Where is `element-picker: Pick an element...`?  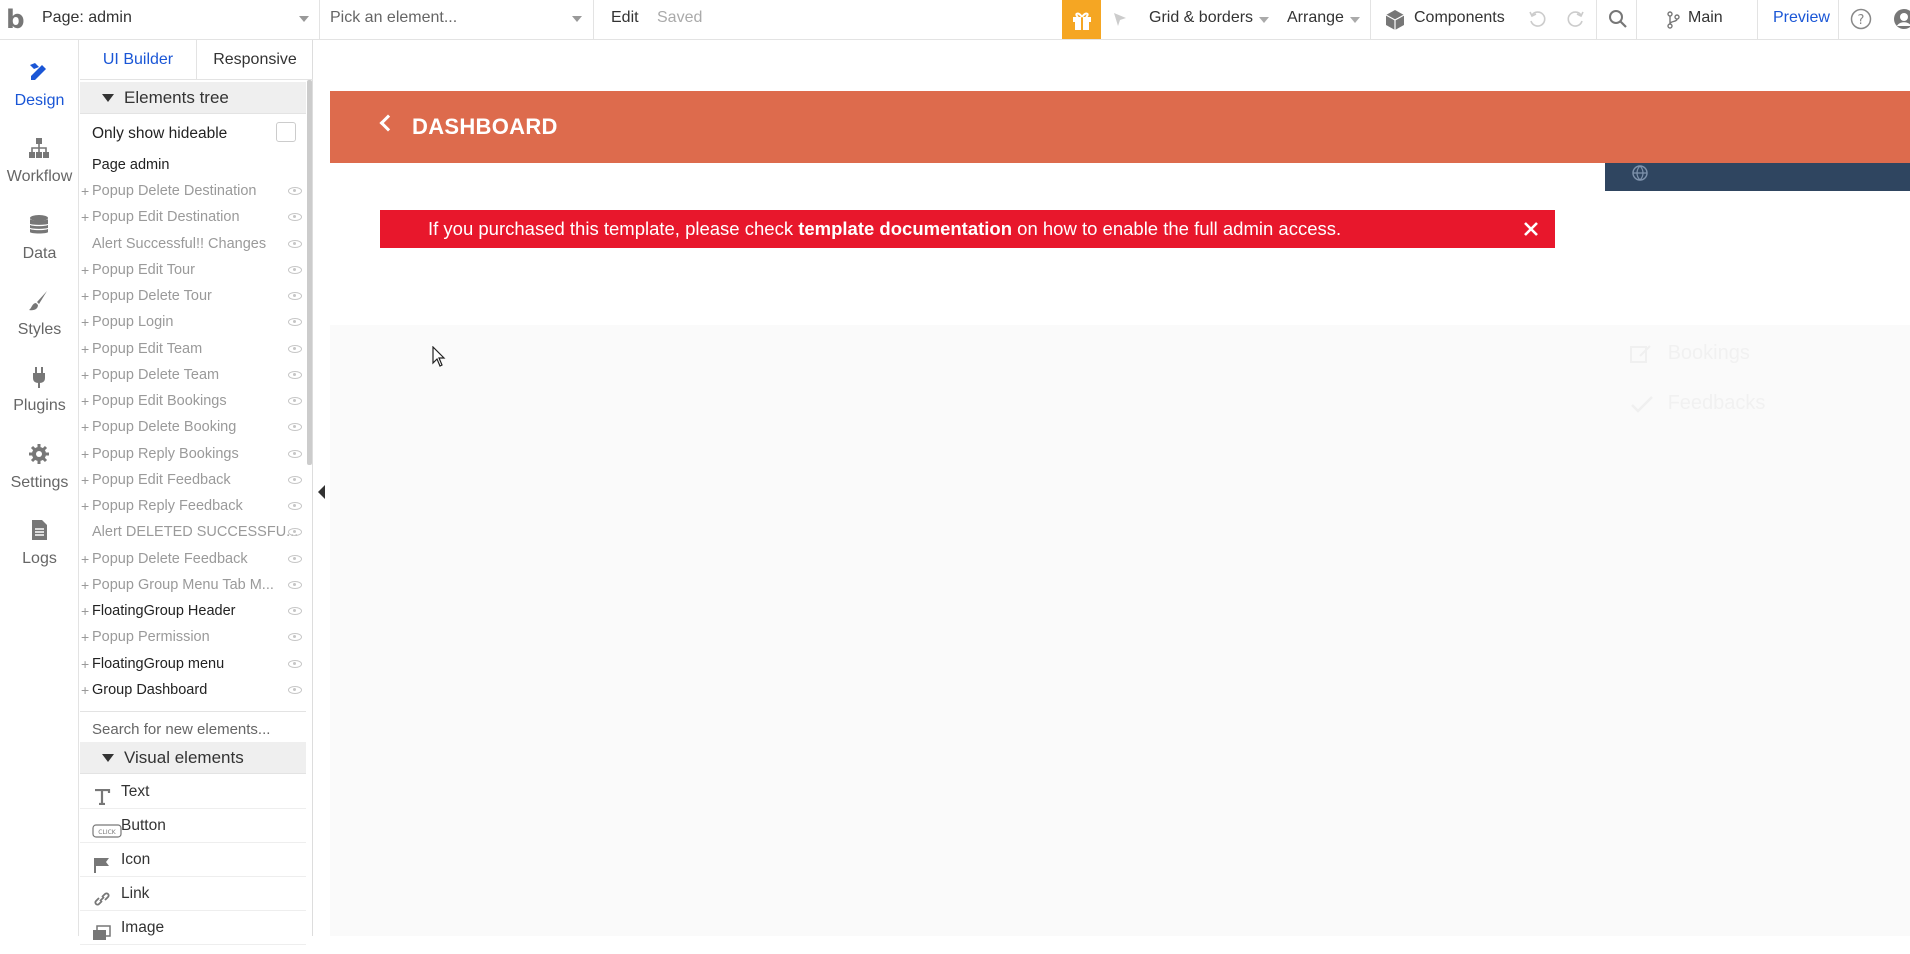 element-picker: Pick an element... is located at coordinates (458, 20).